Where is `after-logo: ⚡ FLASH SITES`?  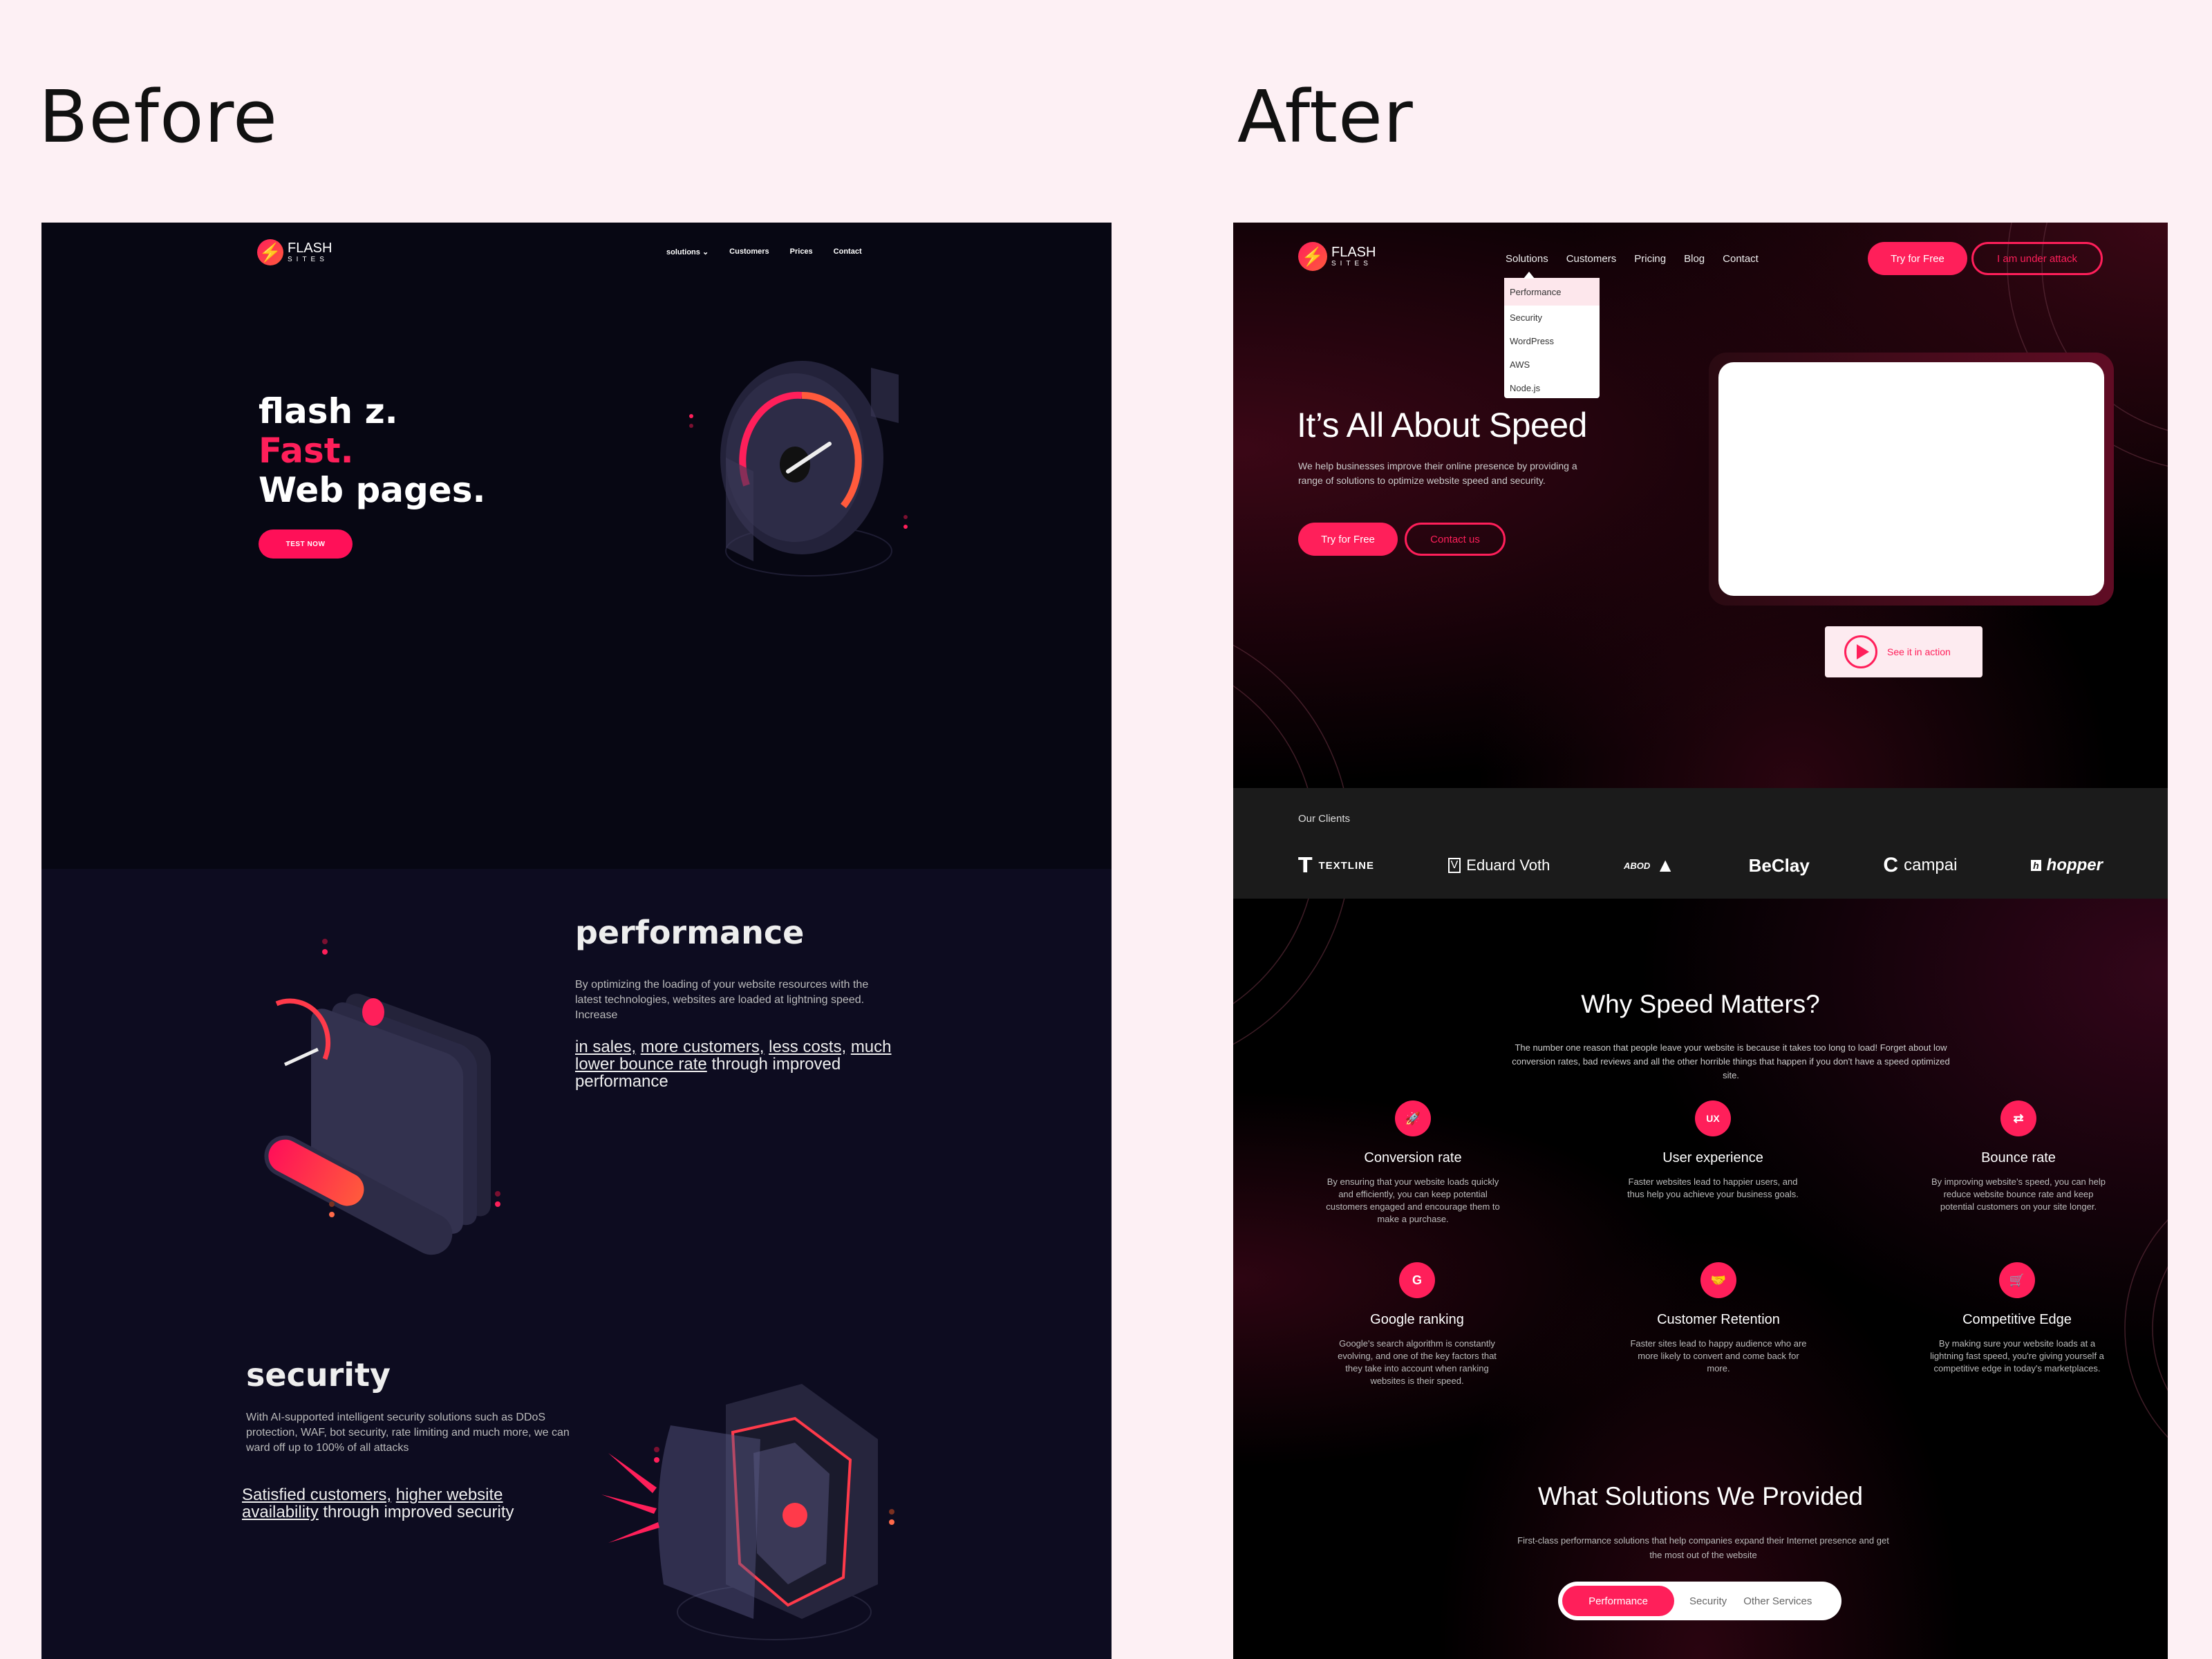
after-logo: ⚡ FLASH SITES is located at coordinates (1337, 256).